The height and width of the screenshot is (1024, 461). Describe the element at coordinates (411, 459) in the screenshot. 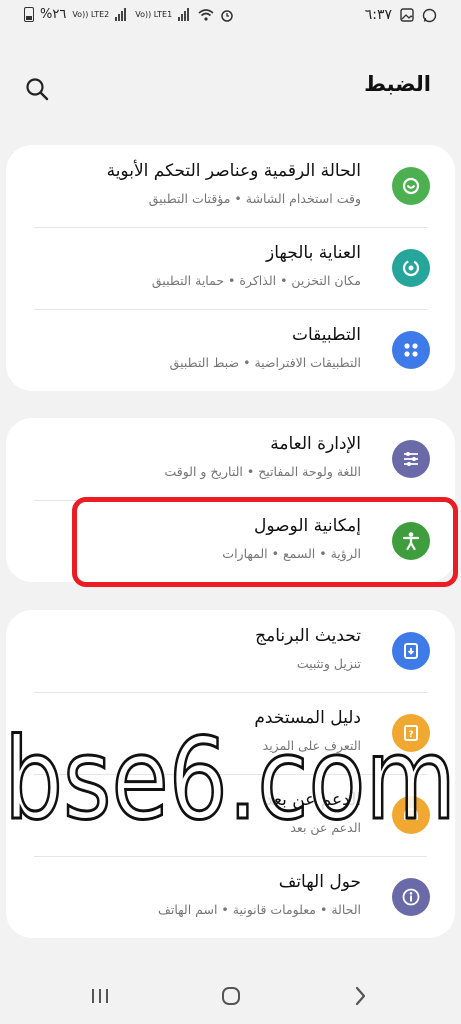

I see `general-management-icon` at that location.